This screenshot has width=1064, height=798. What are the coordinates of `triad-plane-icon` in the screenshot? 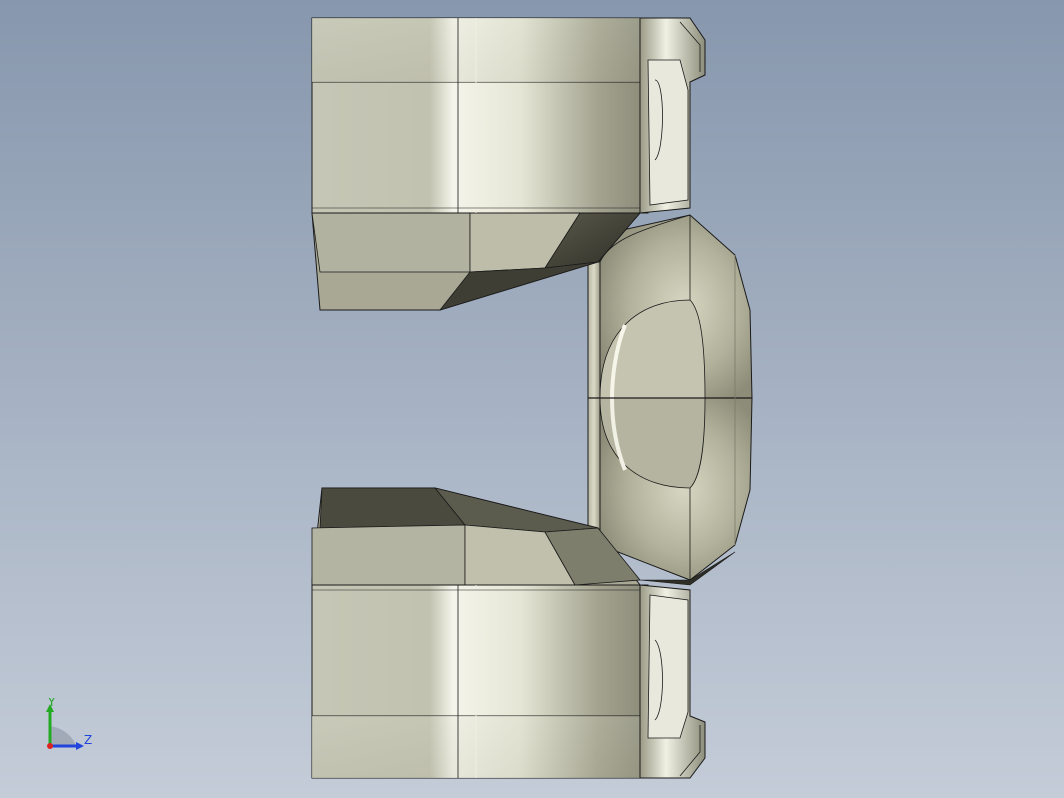 It's located at (63, 736).